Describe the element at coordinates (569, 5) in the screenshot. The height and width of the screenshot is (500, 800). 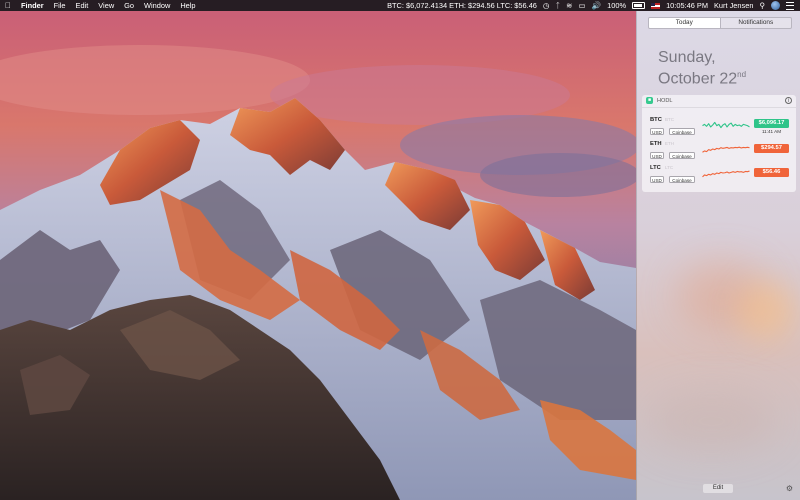
I see `wifi-icon: ≋` at that location.